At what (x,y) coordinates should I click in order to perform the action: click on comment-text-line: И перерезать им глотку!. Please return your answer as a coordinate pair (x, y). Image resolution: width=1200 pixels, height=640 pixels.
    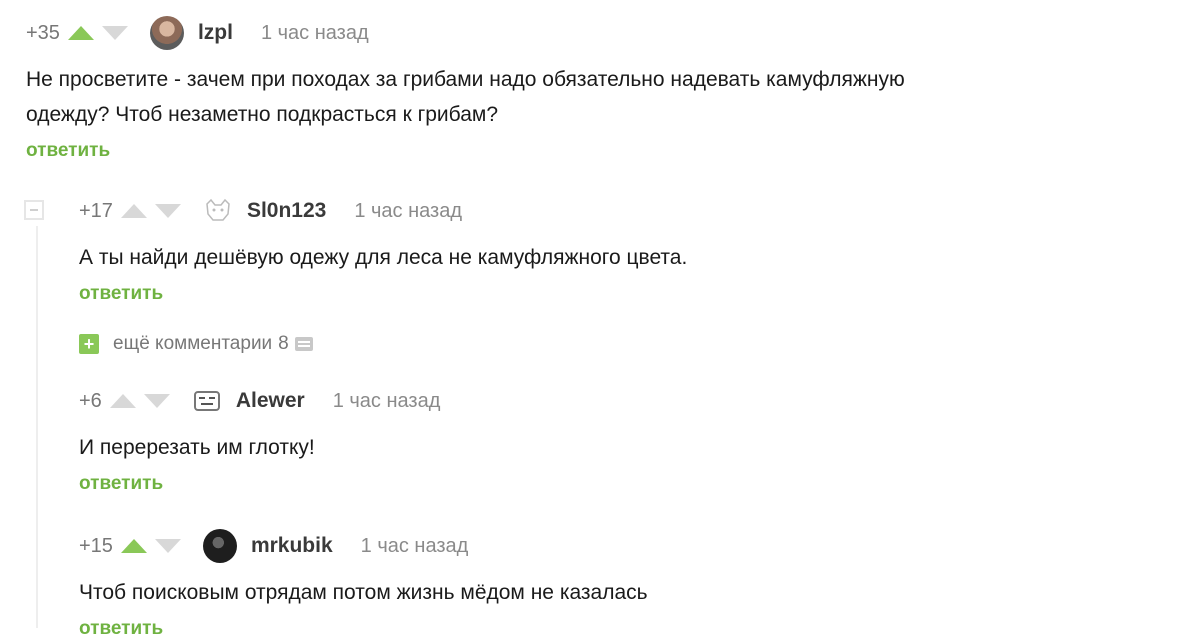
    Looking at the image, I should click on (197, 447).